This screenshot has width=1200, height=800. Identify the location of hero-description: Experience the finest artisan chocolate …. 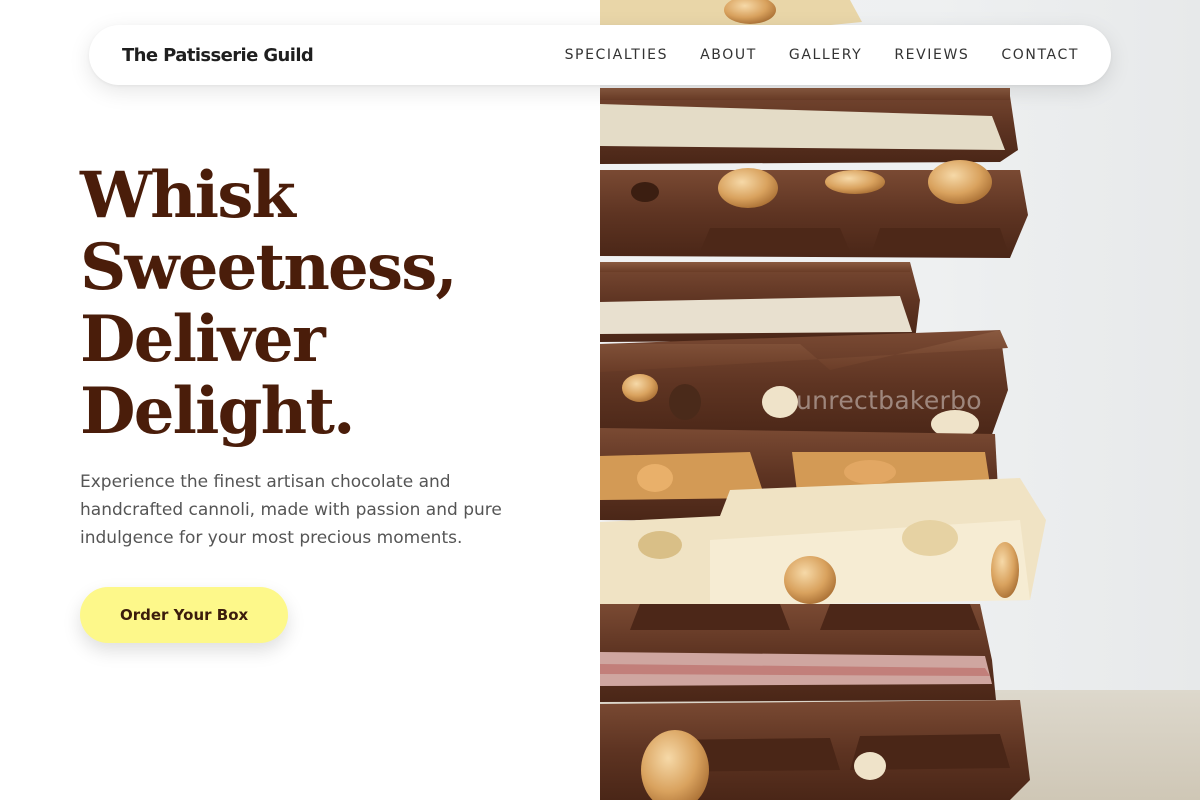
(291, 510).